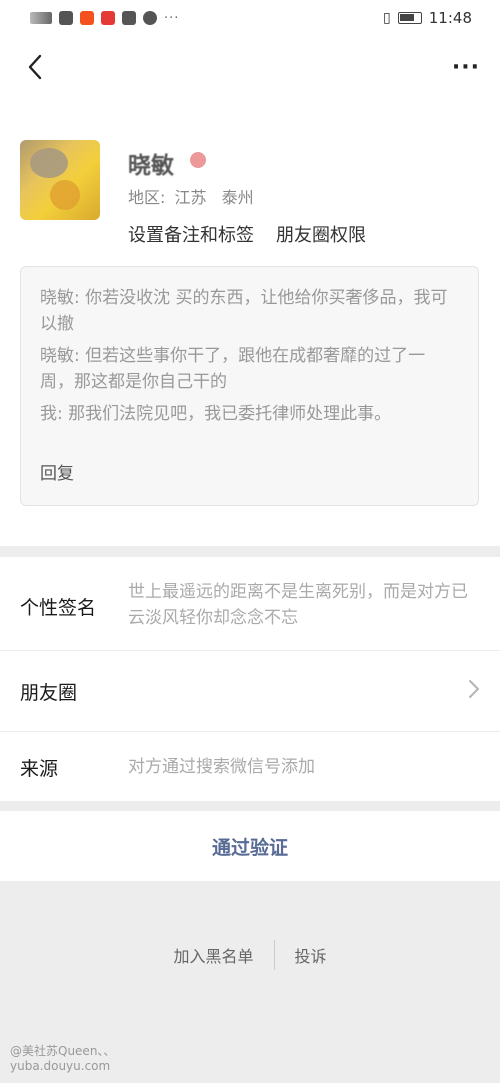 The height and width of the screenshot is (1083, 500). I want to click on region-province: 江苏, so click(190, 197).